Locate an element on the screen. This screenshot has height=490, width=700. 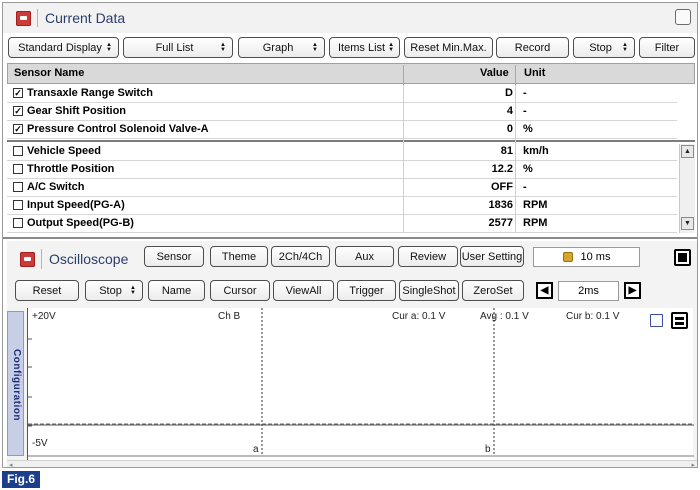
cursor-b-readout: Cur b: 0.1 V is located at coordinates (593, 316).